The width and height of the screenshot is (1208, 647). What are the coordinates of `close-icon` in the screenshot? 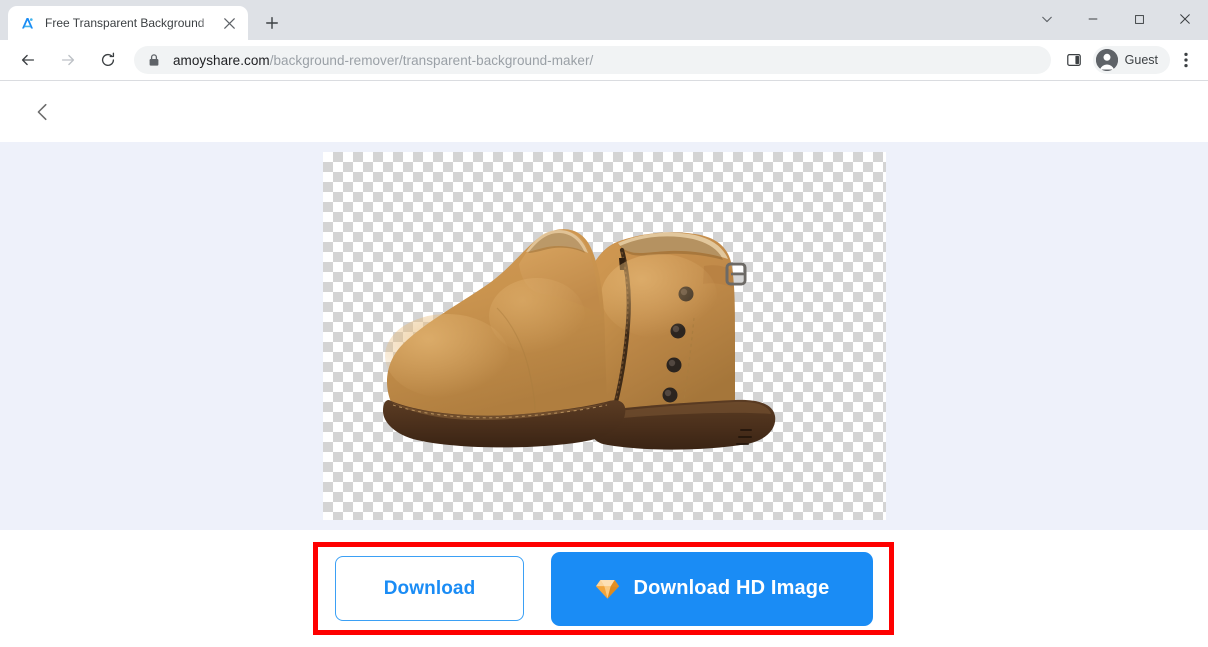 It's located at (229, 23).